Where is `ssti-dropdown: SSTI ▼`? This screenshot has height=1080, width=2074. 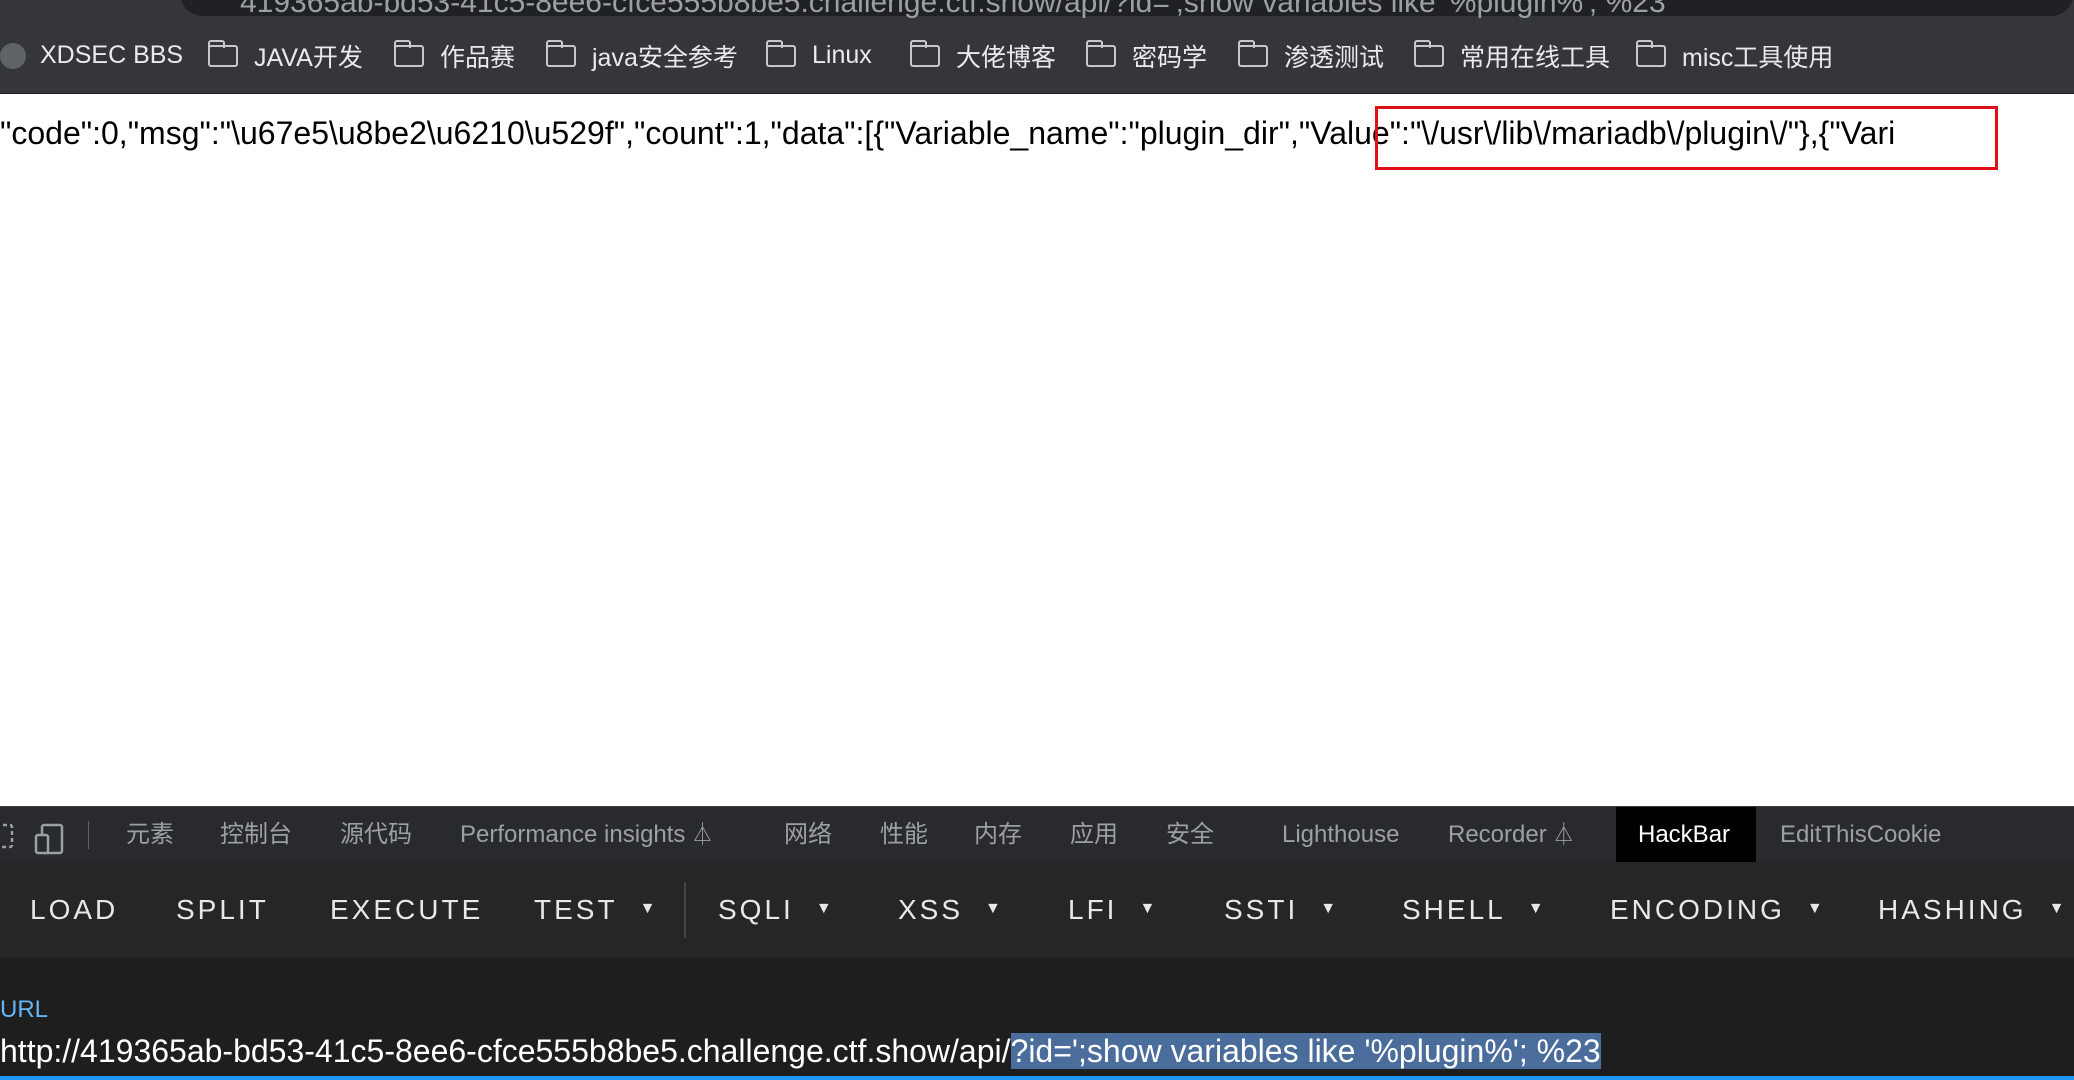 ssti-dropdown: SSTI ▼ is located at coordinates (1280, 910).